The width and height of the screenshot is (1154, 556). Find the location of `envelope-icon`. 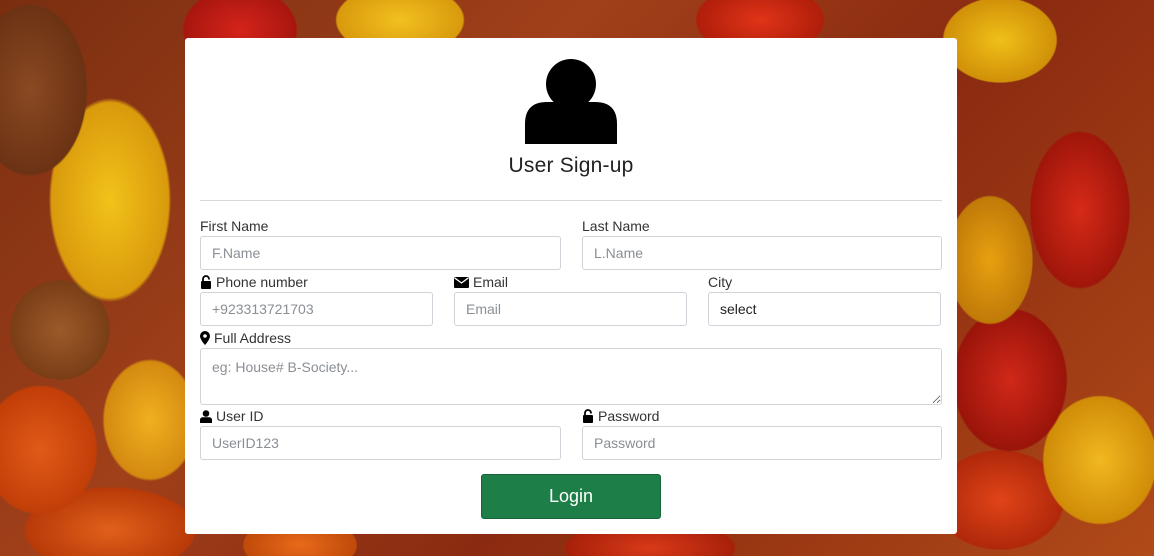

envelope-icon is located at coordinates (461, 282).